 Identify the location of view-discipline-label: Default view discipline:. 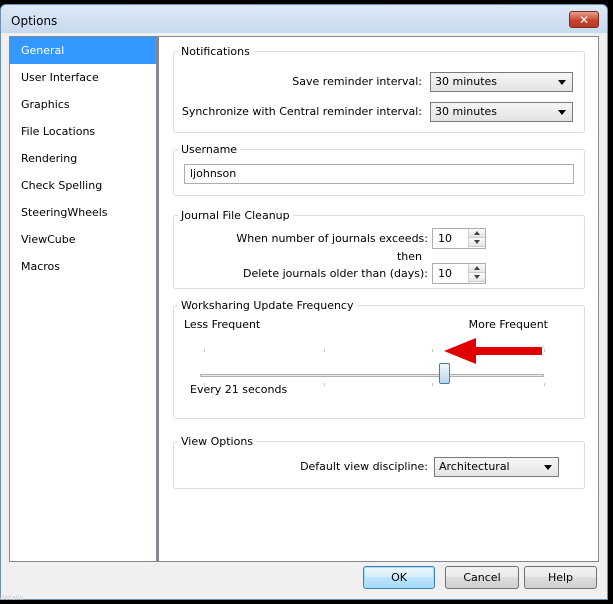
(364, 466).